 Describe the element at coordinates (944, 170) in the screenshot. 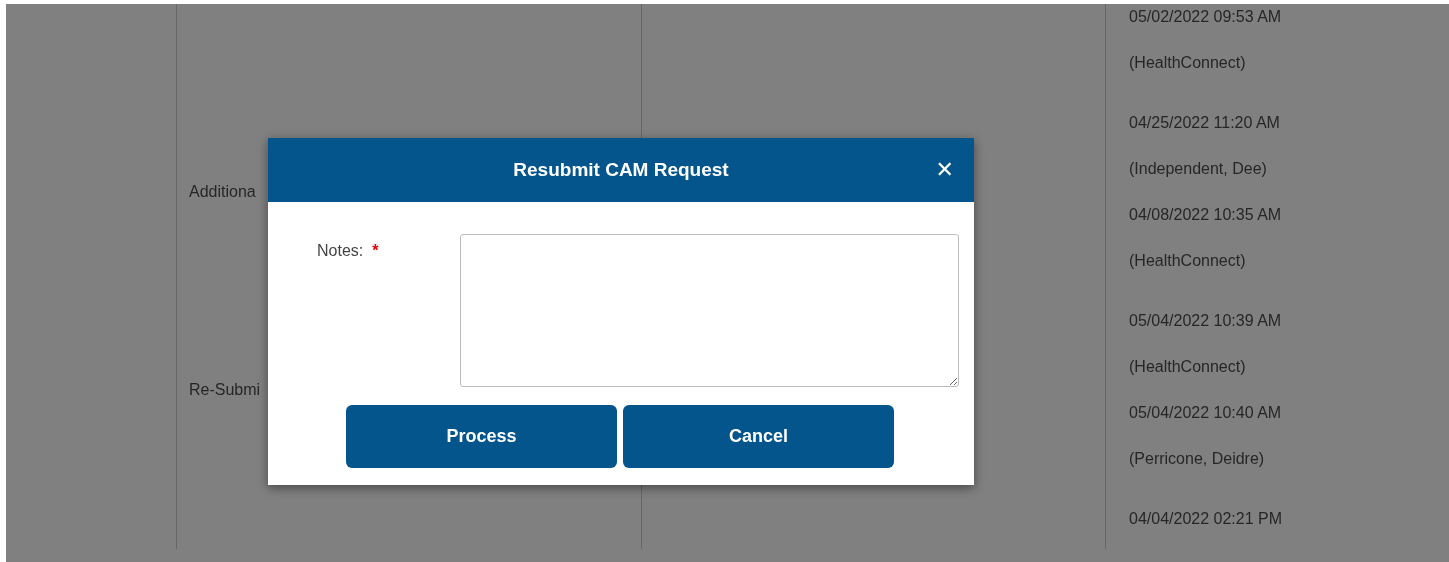

I see `close-button: ✕` at that location.